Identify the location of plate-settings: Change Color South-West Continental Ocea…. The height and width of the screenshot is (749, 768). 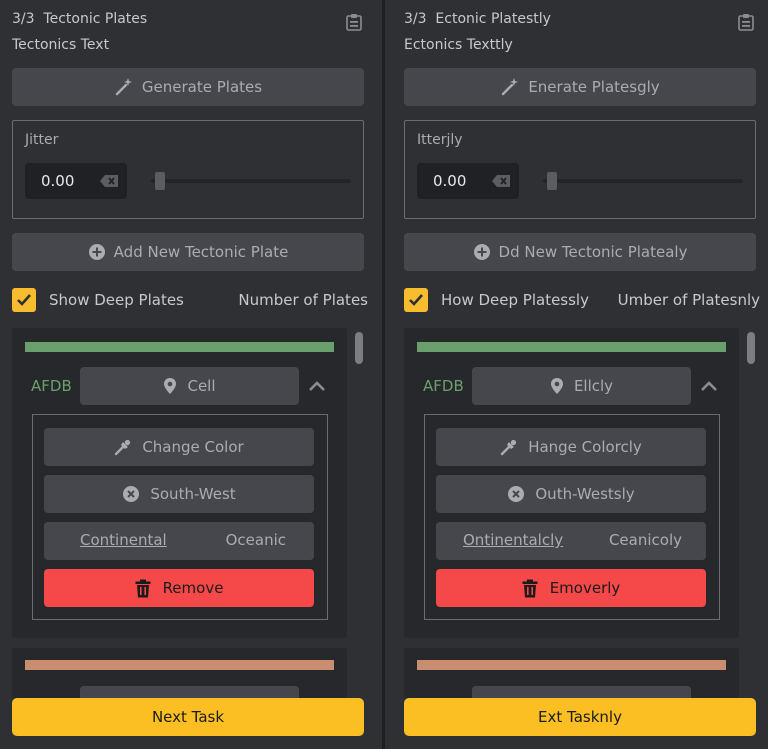
(180, 517).